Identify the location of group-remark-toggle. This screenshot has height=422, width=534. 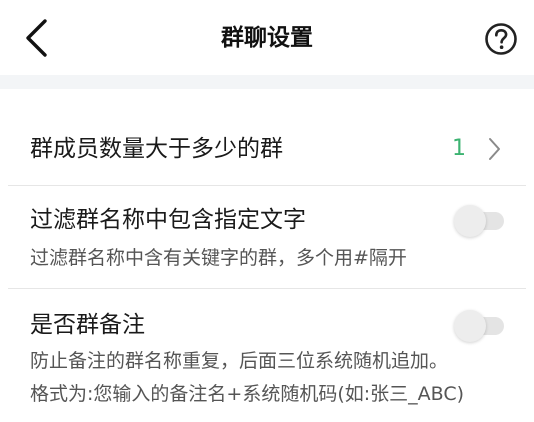
(481, 326).